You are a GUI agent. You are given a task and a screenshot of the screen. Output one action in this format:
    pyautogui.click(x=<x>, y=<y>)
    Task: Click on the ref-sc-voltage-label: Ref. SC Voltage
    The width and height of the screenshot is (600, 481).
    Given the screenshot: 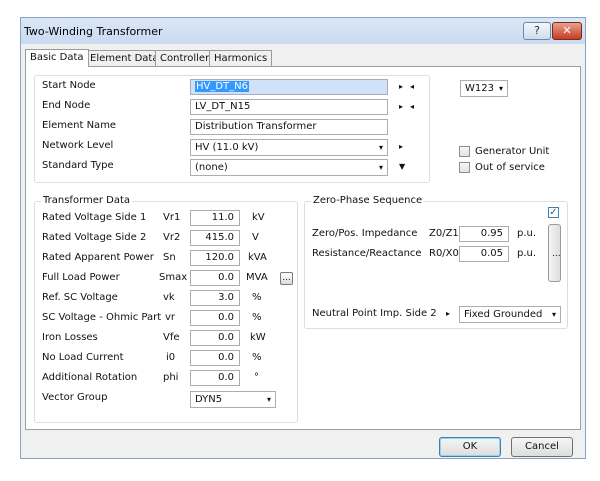 What is the action you would take?
    pyautogui.click(x=80, y=297)
    